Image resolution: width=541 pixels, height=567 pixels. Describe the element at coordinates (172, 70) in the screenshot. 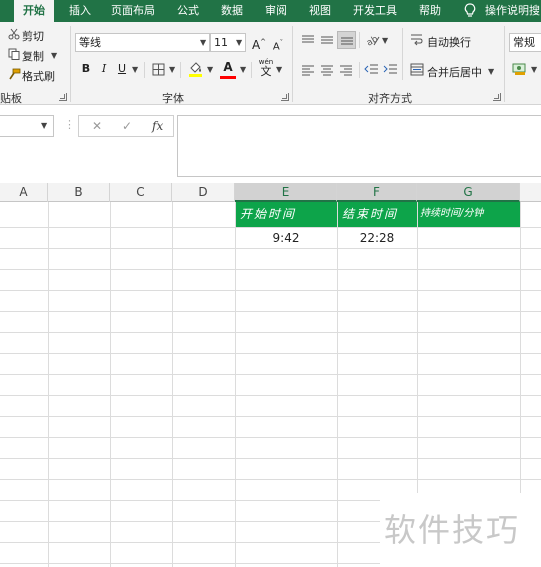

I see `borders-dropdown-arrow: ▼` at that location.